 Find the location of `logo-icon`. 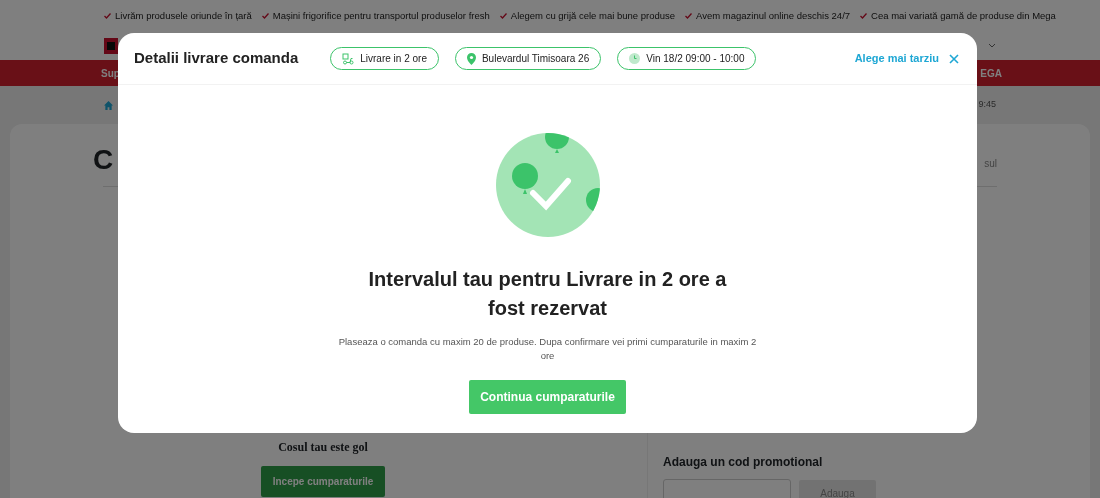

logo-icon is located at coordinates (111, 46).